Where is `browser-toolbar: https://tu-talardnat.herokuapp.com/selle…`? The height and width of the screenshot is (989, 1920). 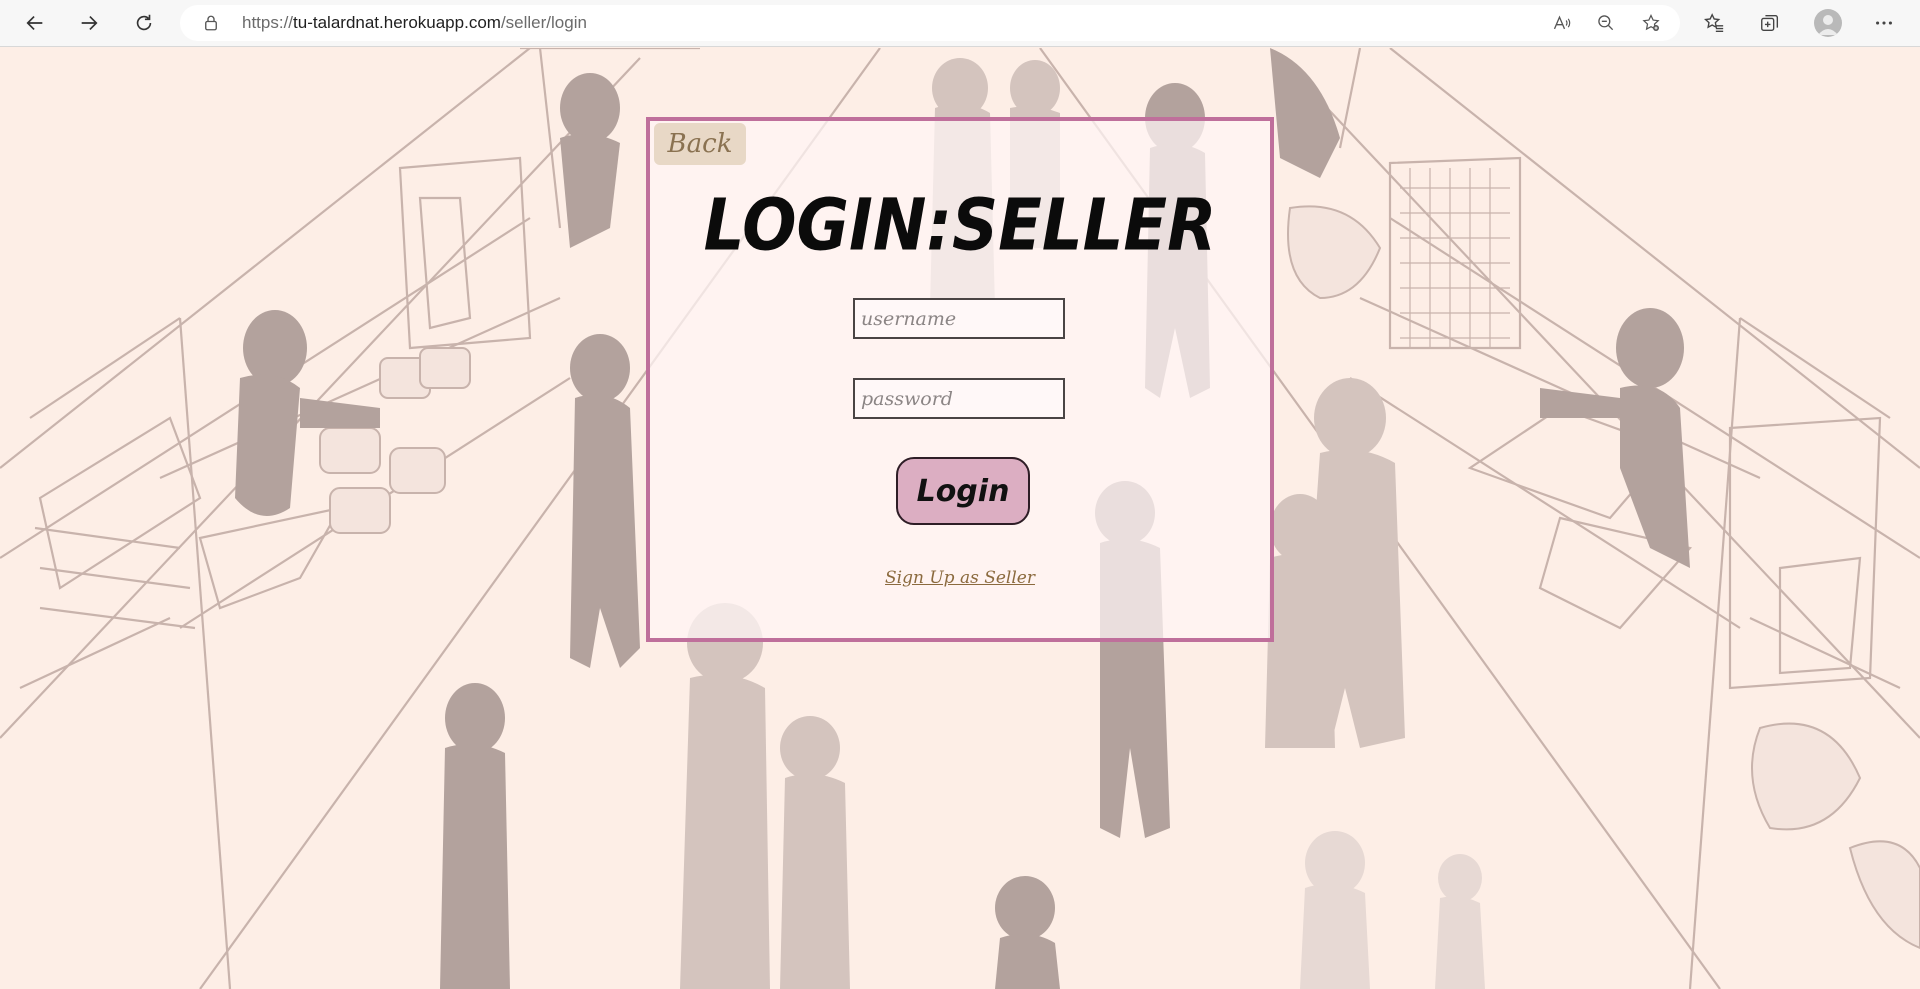
browser-toolbar: https://tu-talardnat.herokuapp.com/selle… is located at coordinates (960, 23).